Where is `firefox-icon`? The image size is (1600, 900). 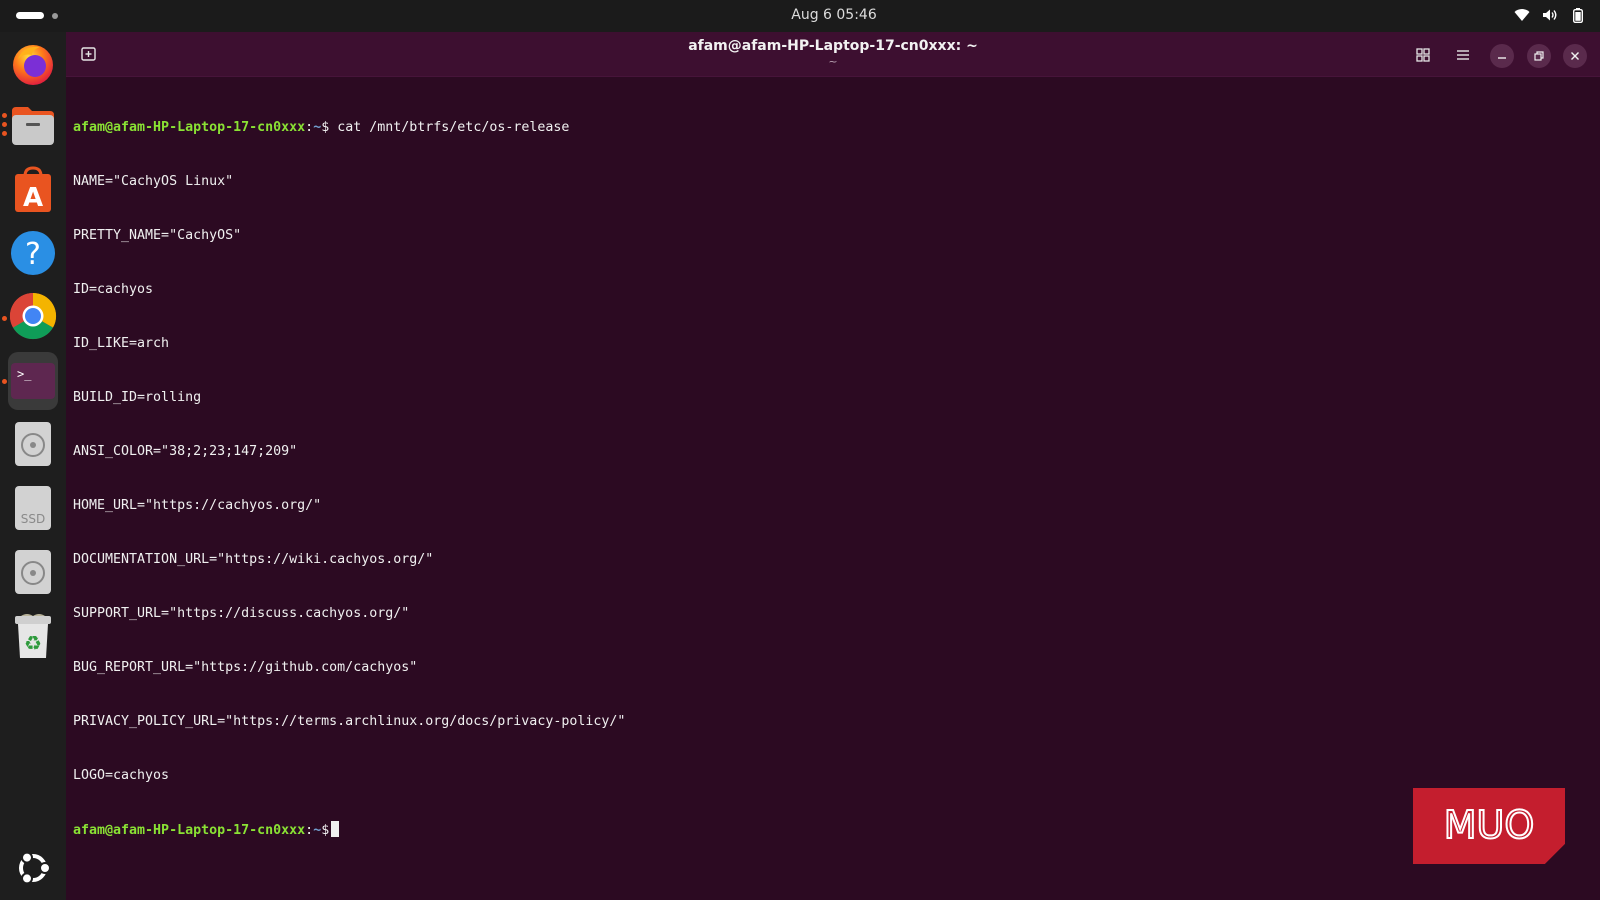 firefox-icon is located at coordinates (33, 65).